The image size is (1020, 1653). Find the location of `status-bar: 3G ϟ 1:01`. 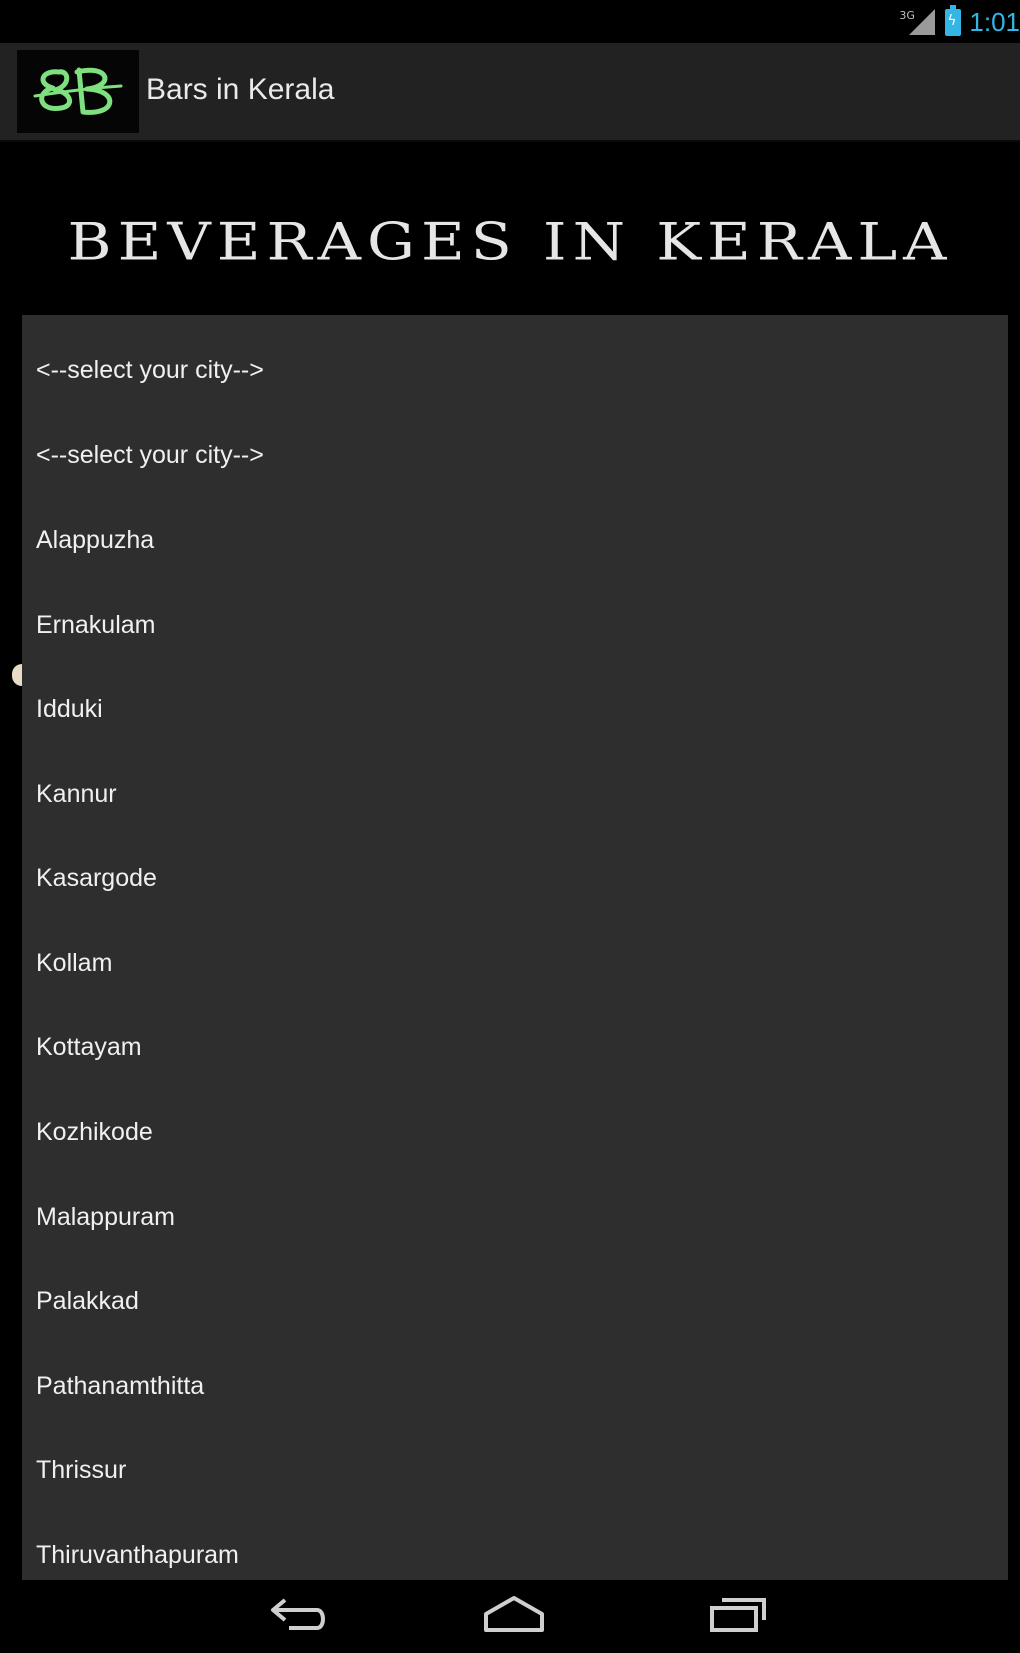

status-bar: 3G ϟ 1:01 is located at coordinates (510, 21).